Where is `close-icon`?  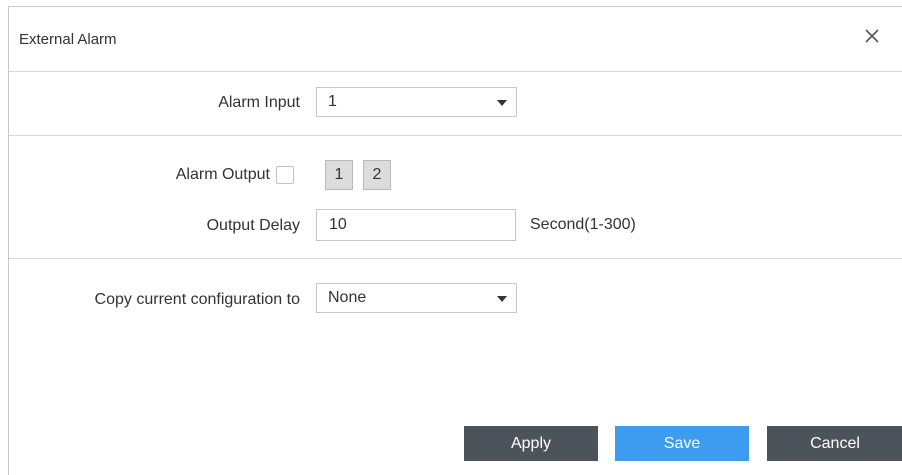
close-icon is located at coordinates (872, 36).